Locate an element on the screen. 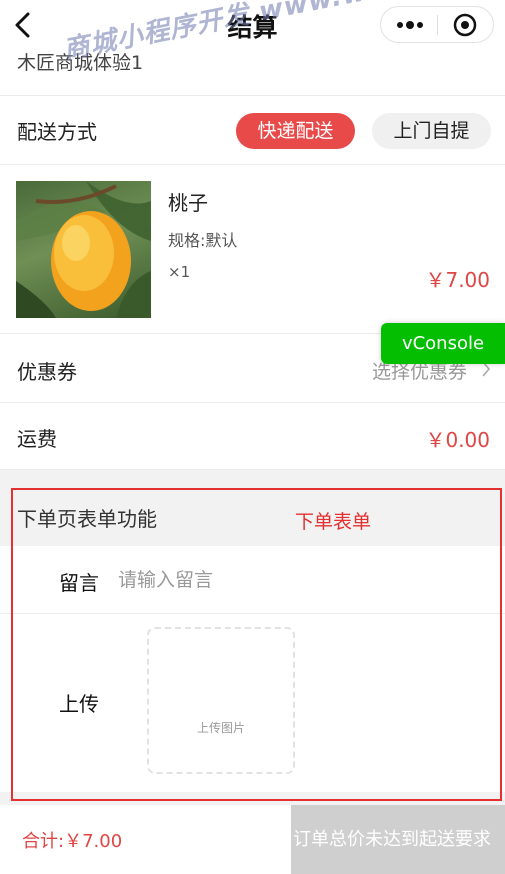 The height and width of the screenshot is (874, 505). product-quantity: ×1 is located at coordinates (179, 272).